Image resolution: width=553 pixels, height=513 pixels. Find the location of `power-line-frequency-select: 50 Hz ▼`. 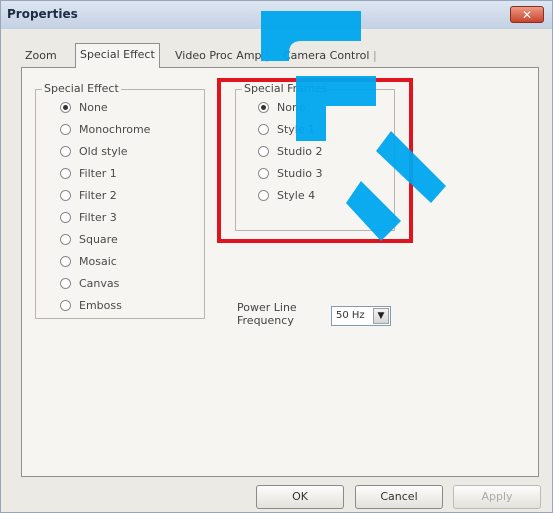

power-line-frequency-select: 50 Hz ▼ is located at coordinates (361, 316).